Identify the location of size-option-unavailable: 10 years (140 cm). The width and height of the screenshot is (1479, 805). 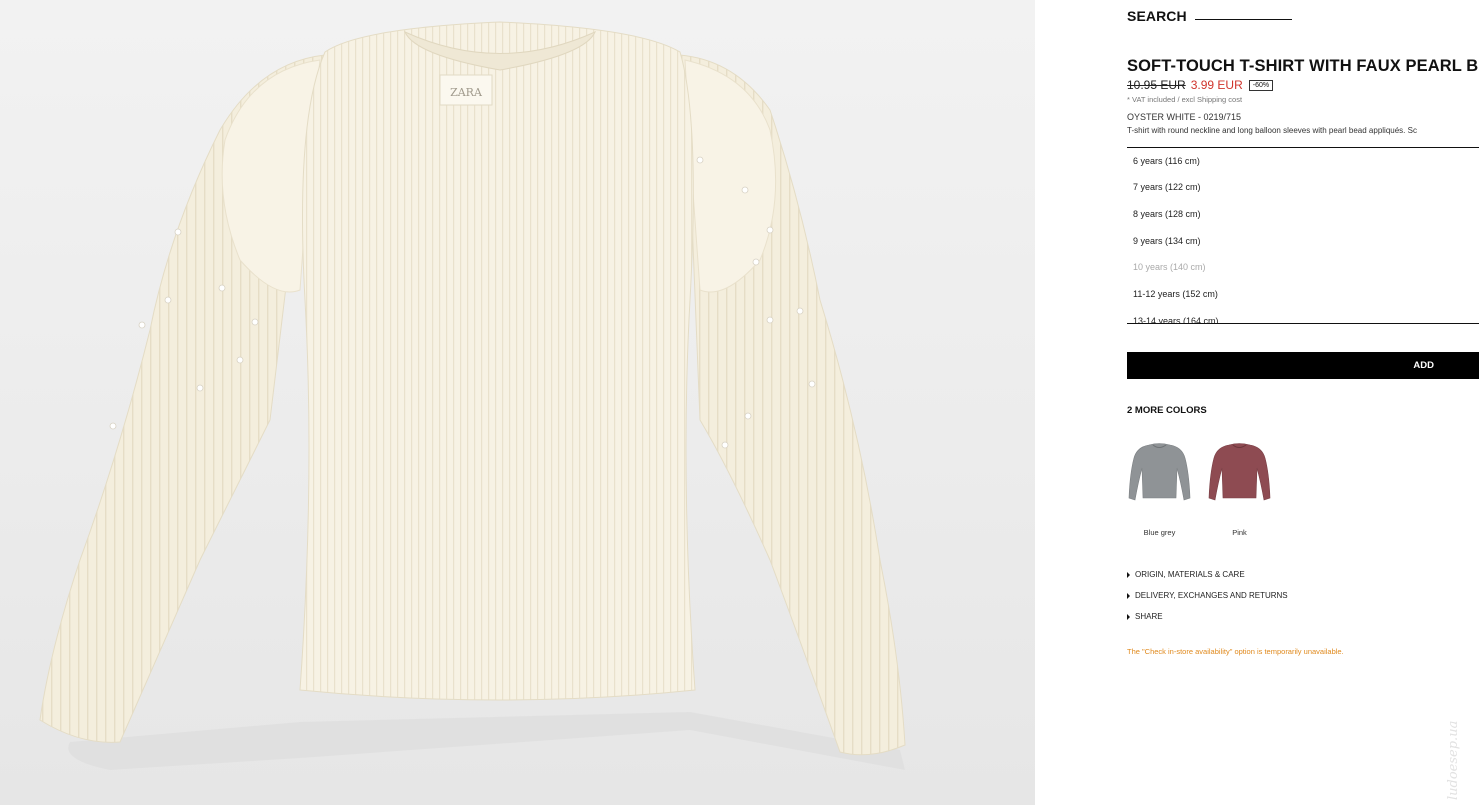
(1169, 267).